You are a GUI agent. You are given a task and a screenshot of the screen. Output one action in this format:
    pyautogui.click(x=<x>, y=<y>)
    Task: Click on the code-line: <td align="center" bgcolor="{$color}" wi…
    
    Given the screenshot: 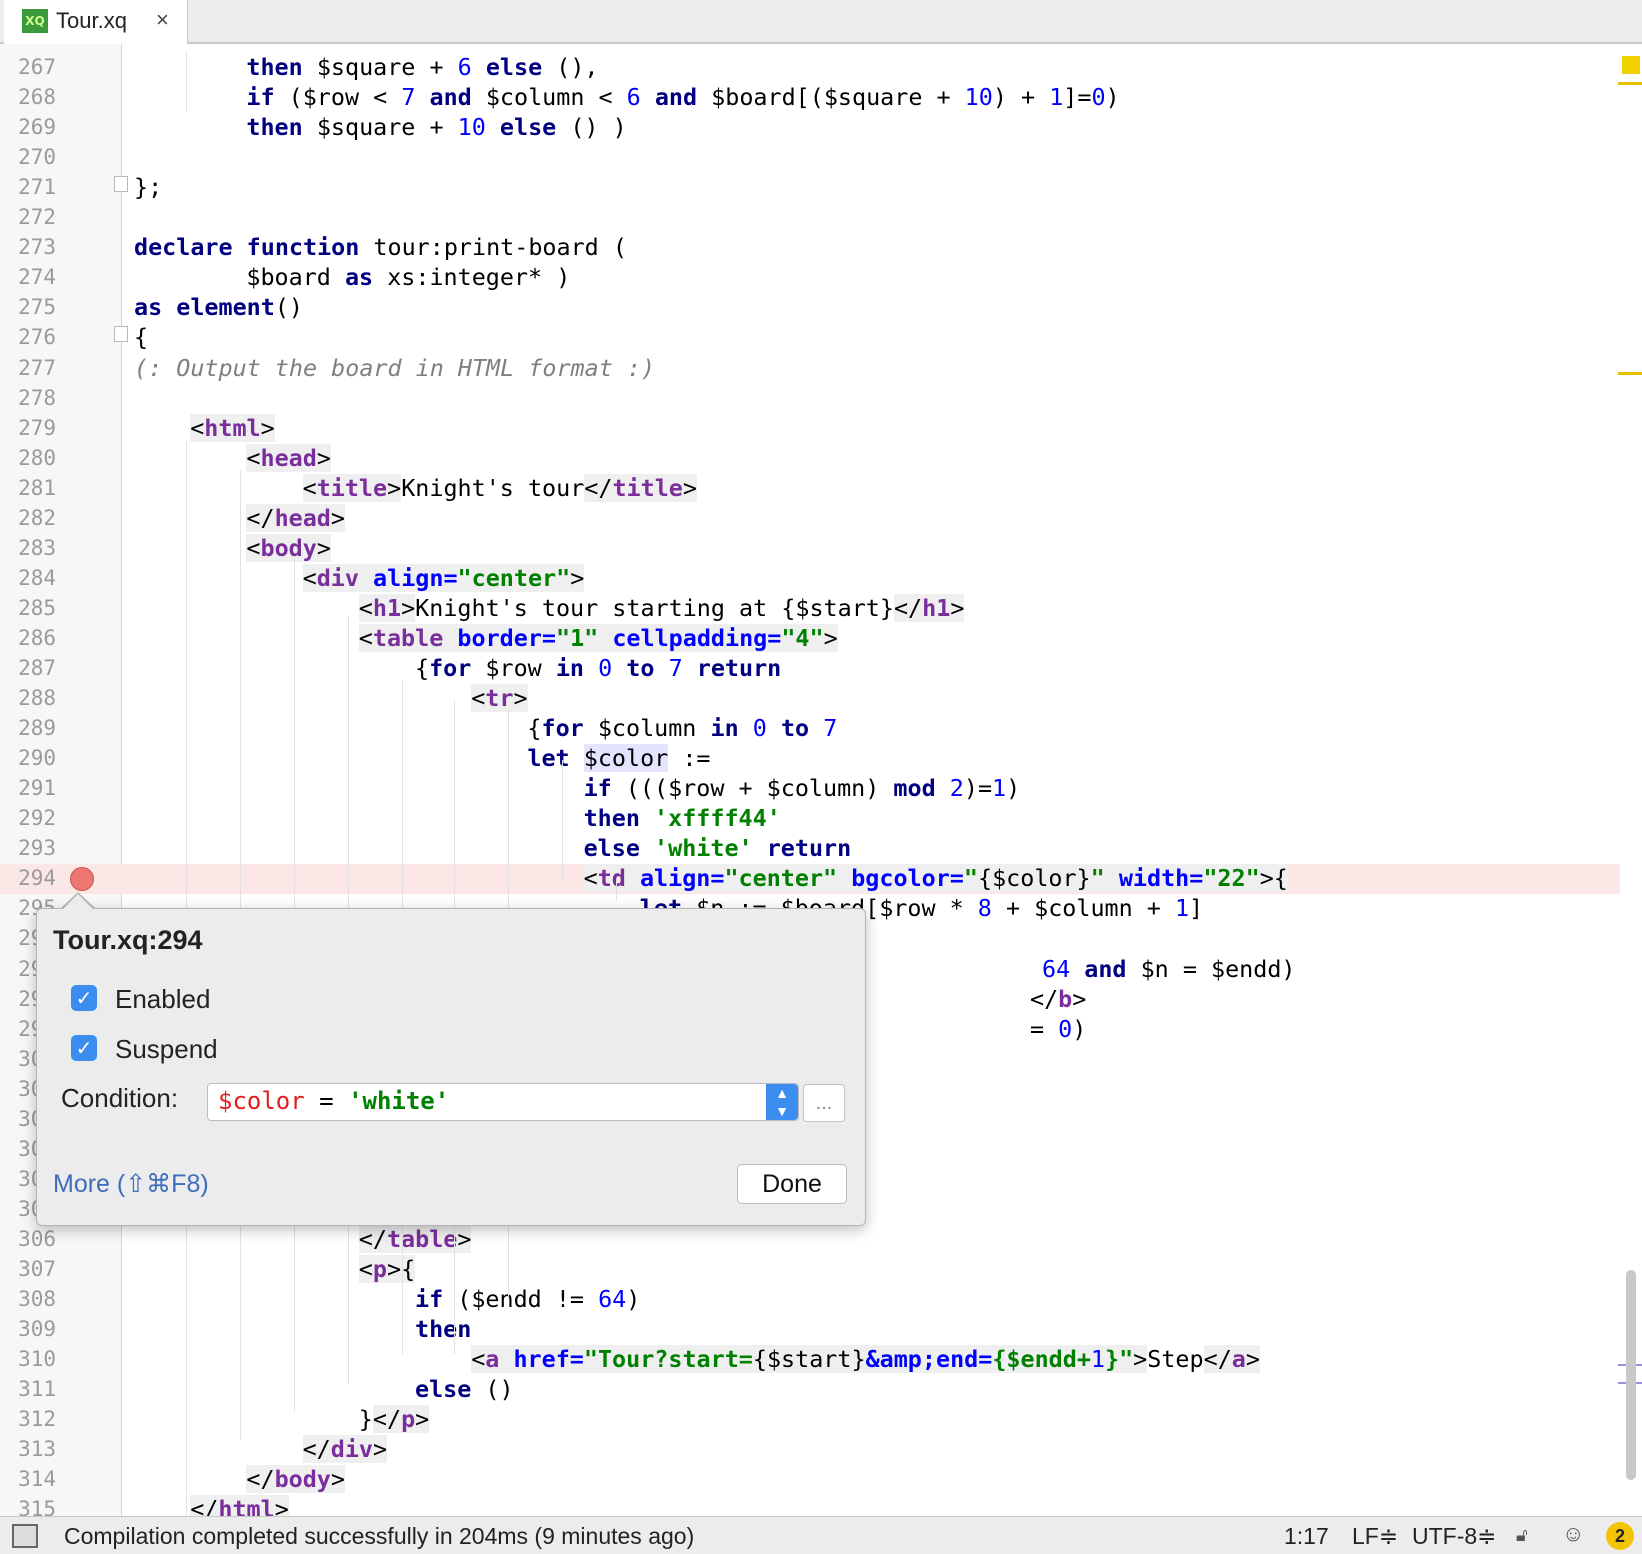 What is the action you would take?
    pyautogui.click(x=935, y=878)
    